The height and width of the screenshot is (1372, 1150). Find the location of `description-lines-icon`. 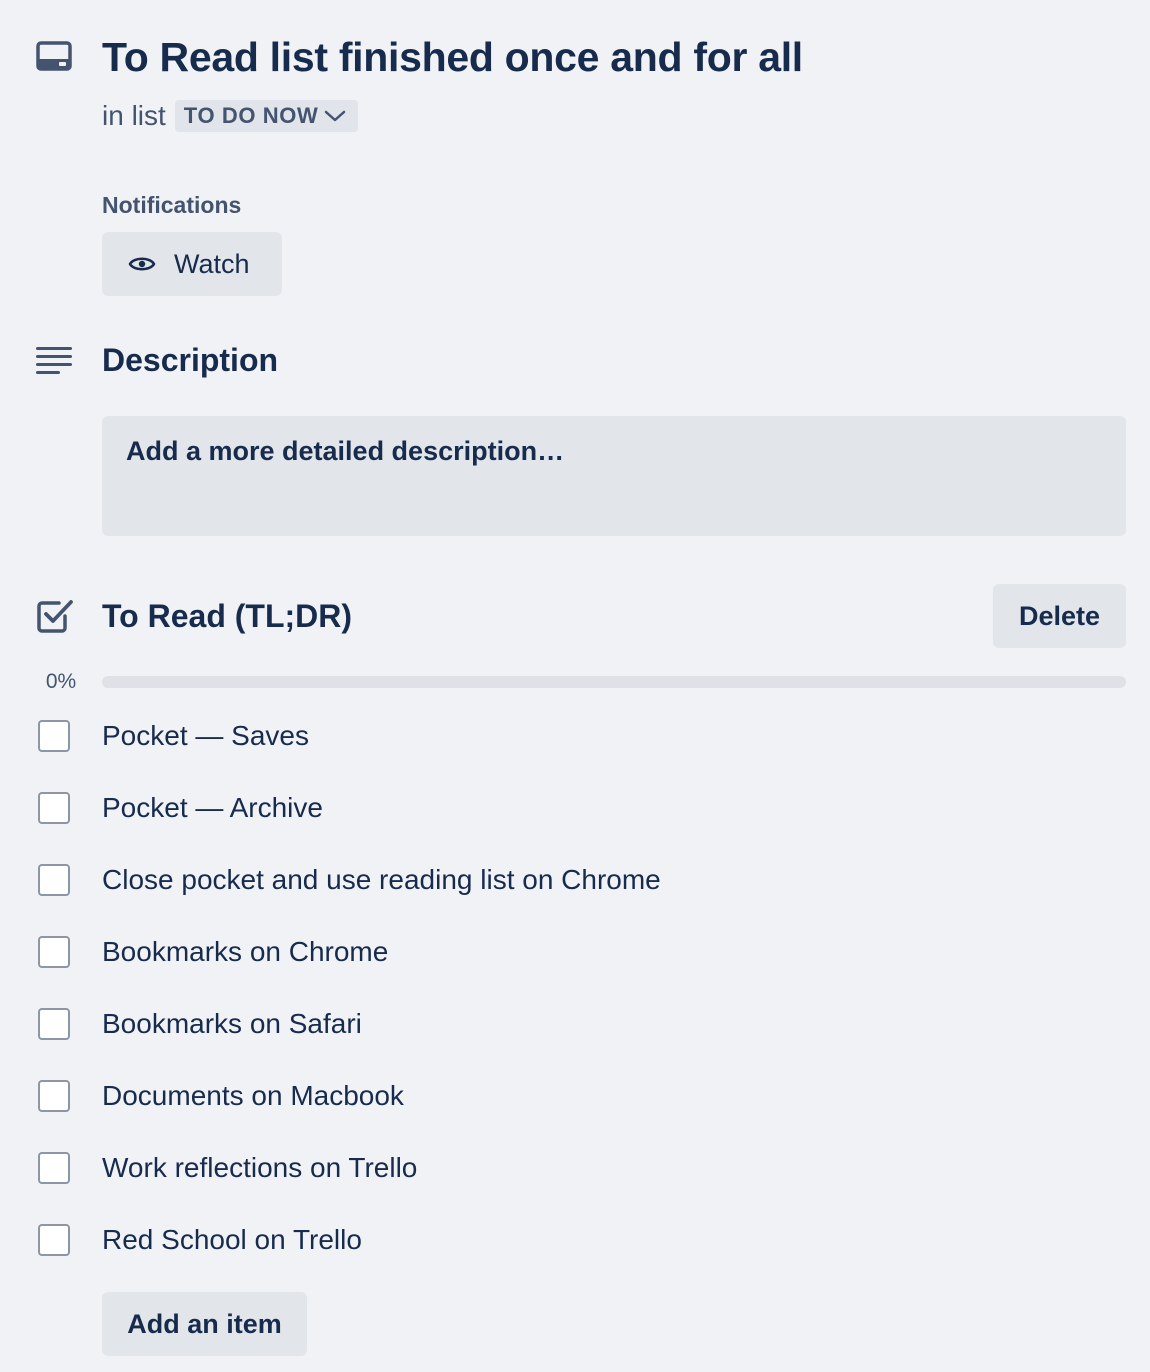

description-lines-icon is located at coordinates (54, 361).